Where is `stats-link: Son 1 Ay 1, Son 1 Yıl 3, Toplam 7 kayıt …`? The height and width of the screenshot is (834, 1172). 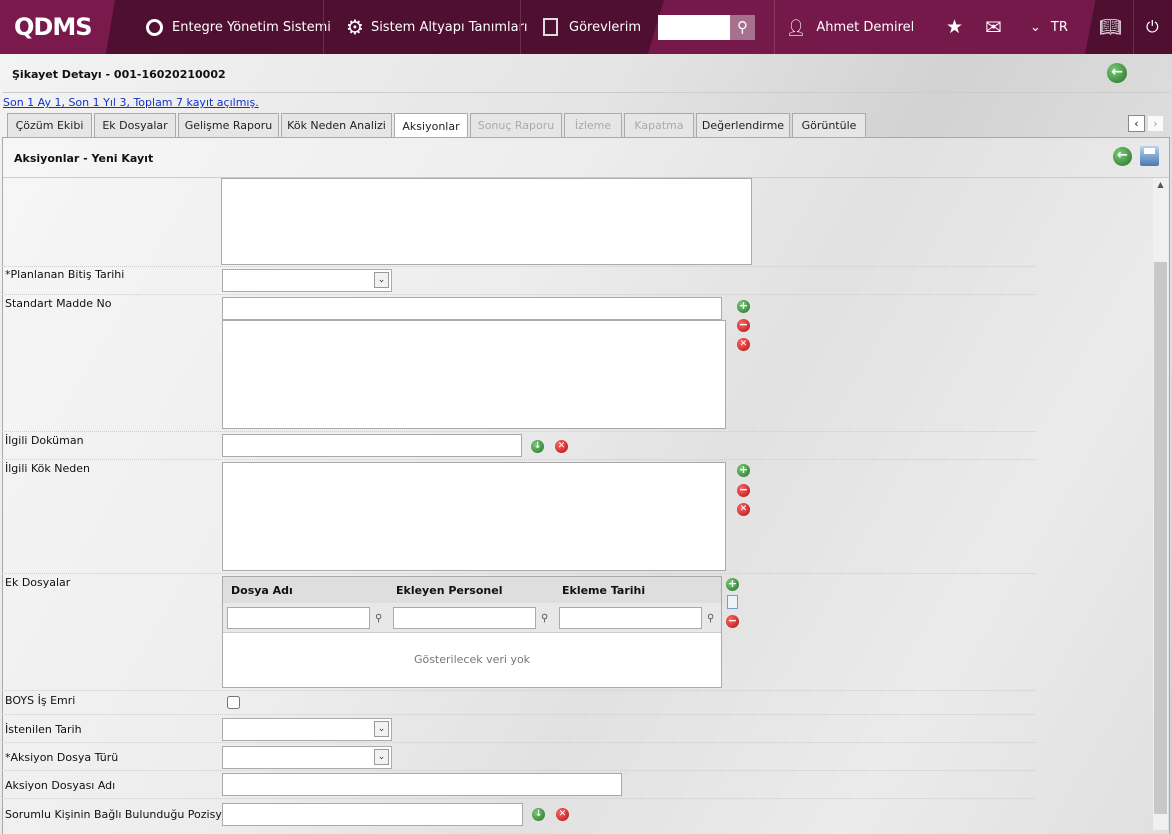 stats-link: Son 1 Ay 1, Son 1 Yıl 3, Toplam 7 kayıt … is located at coordinates (131, 102).